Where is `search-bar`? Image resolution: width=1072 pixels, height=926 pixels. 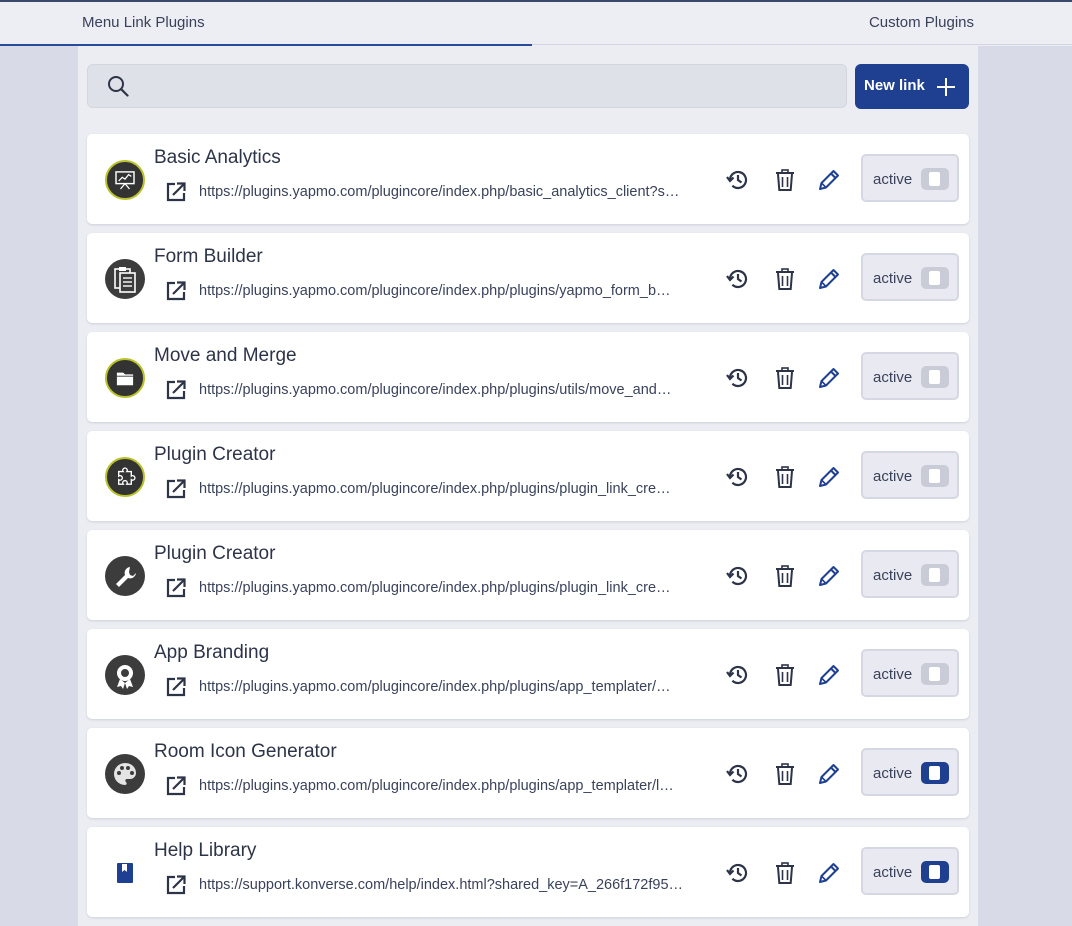
search-bar is located at coordinates (467, 86).